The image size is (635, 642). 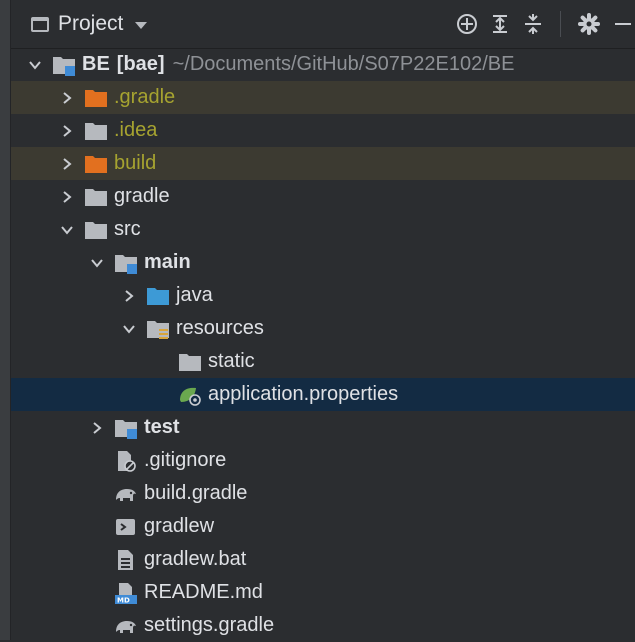 What do you see at coordinates (323, 130) in the screenshot?
I see `tree-row-idea: .idea` at bounding box center [323, 130].